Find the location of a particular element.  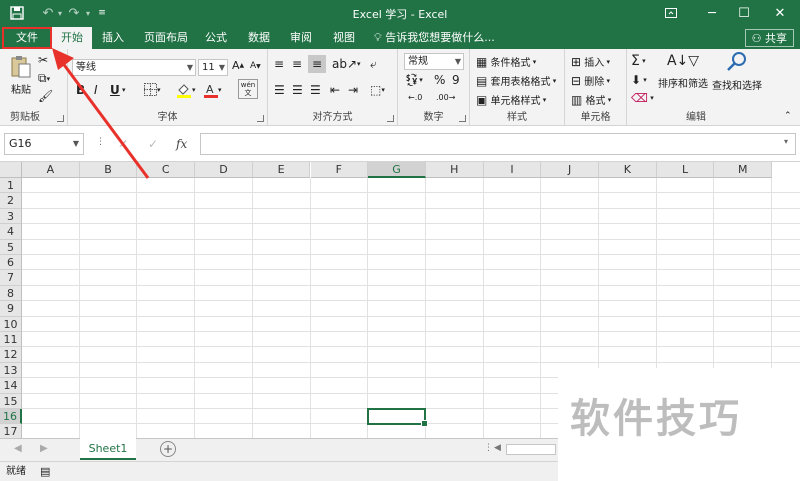

font-launcher-icon is located at coordinates (260, 118).